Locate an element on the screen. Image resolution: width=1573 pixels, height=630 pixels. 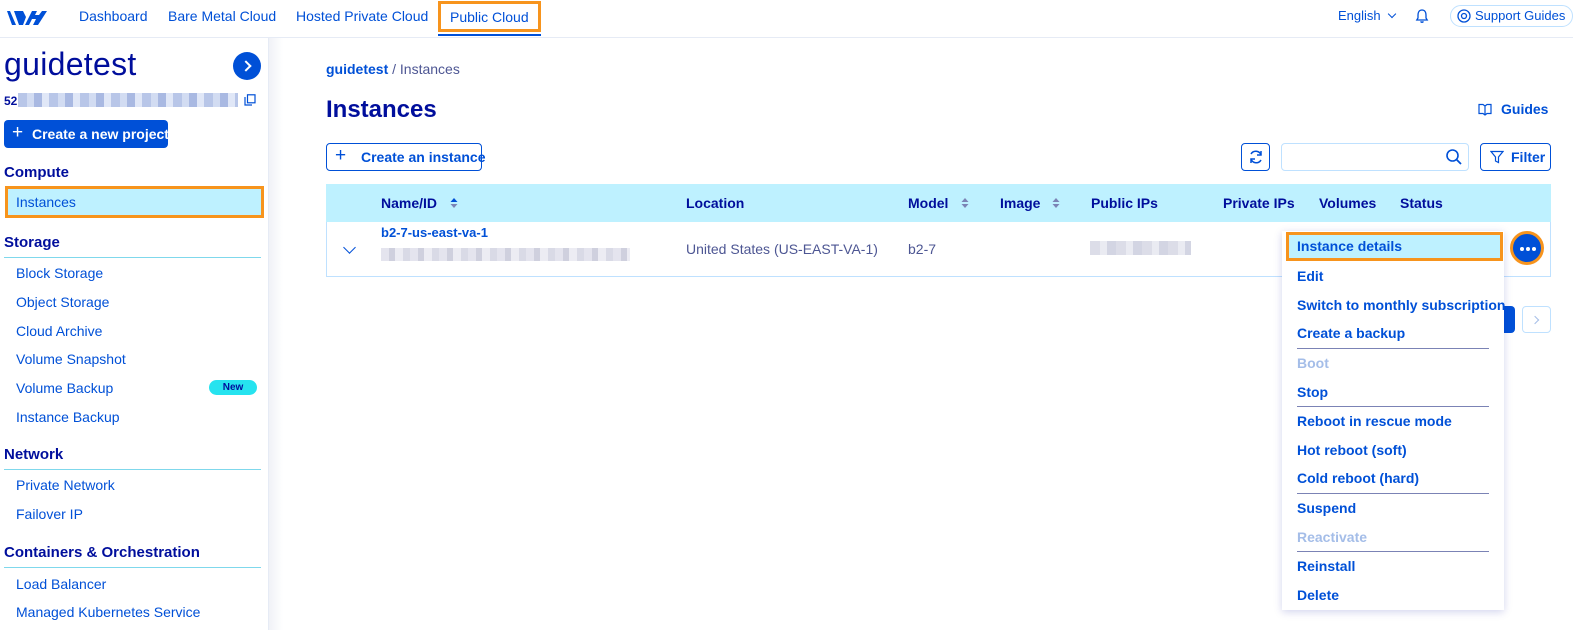
sidebar-item-volume-snapshot: Volume Snapshot is located at coordinates (71, 359).